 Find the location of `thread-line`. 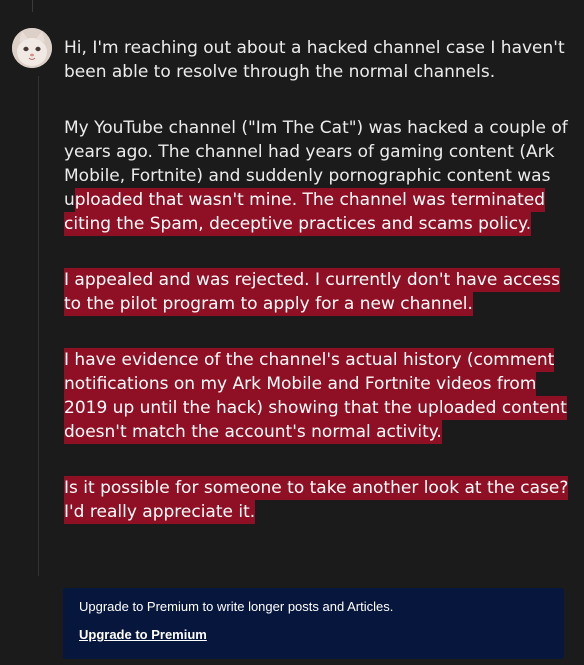

thread-line is located at coordinates (38, 326).